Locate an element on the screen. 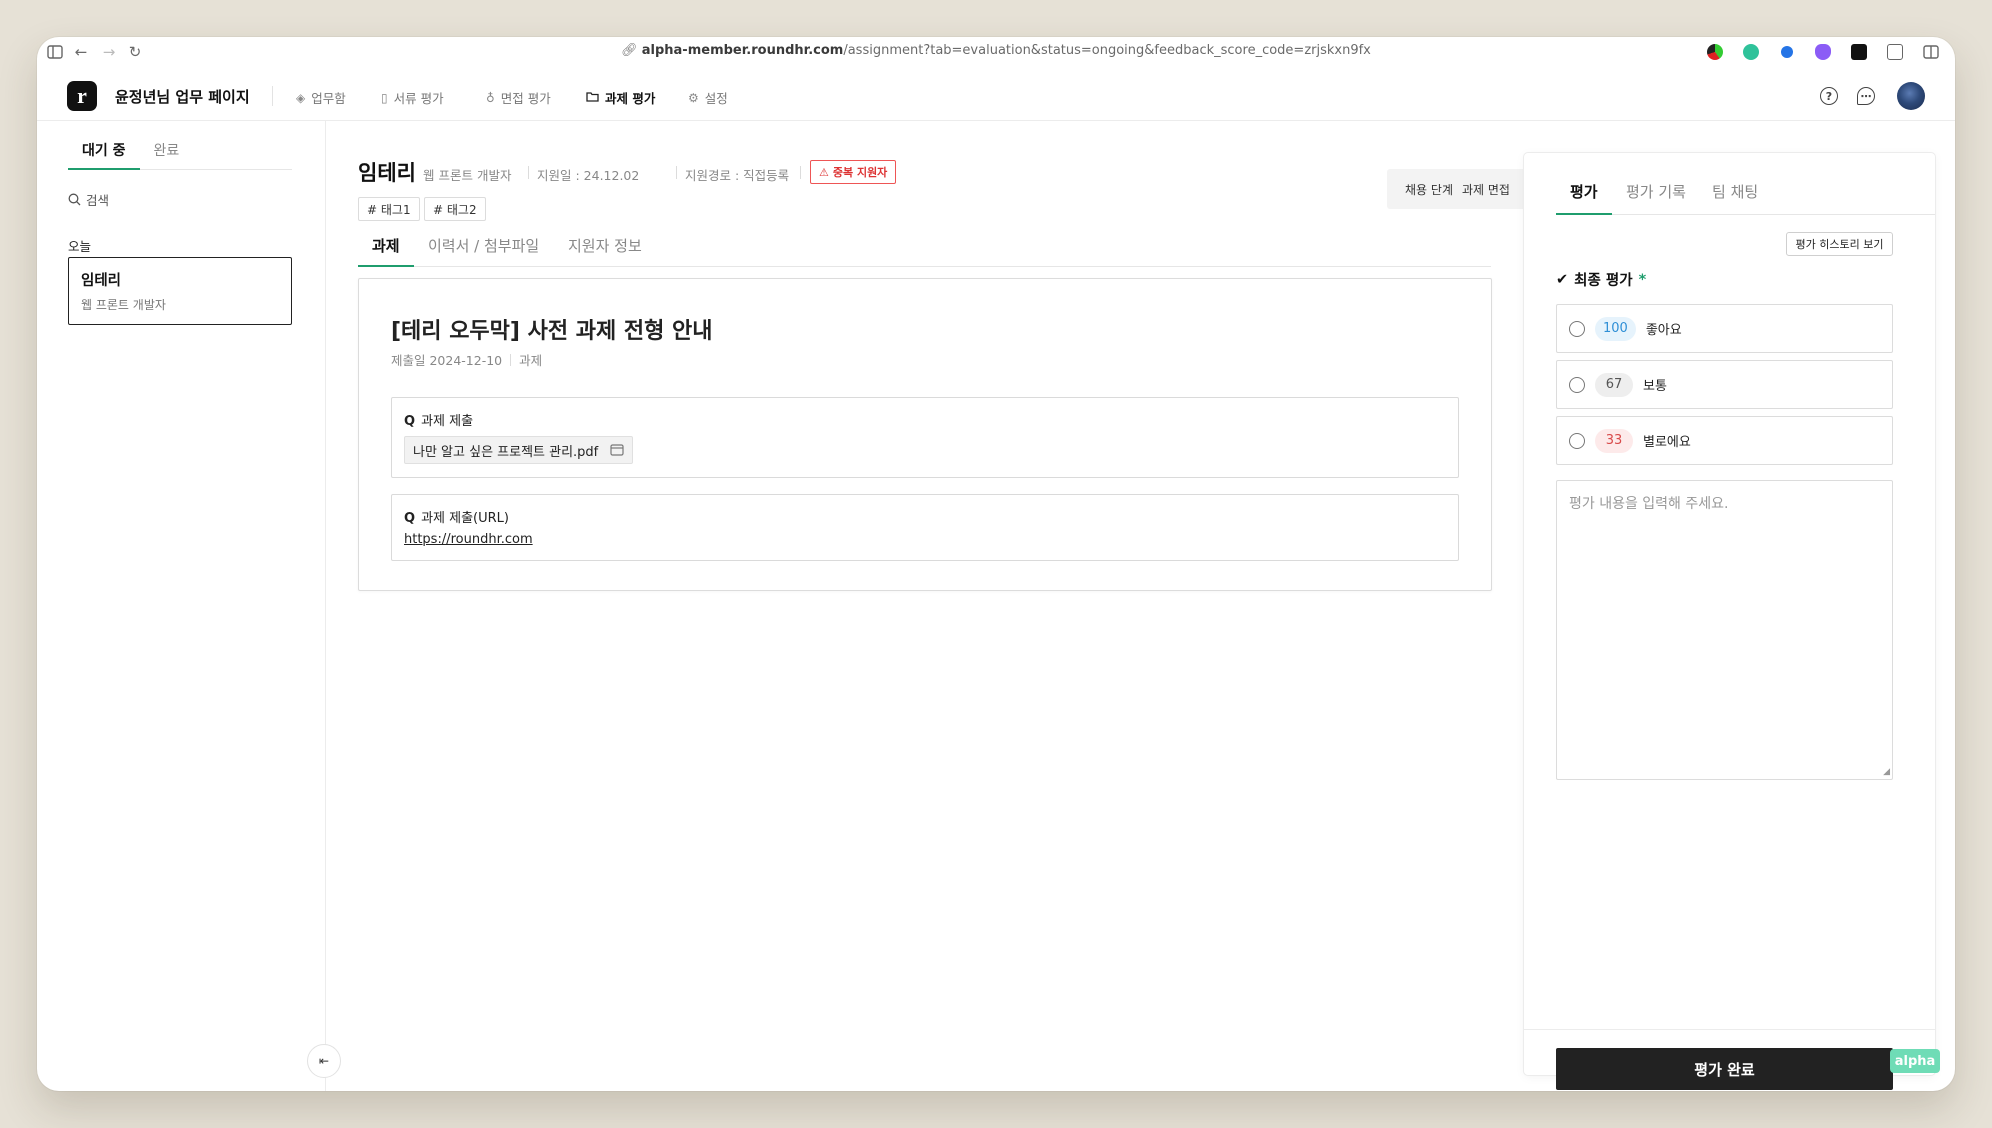 This screenshot has width=1992, height=1128. candidate-role: 웹 프론트 개발자 is located at coordinates (467, 175).